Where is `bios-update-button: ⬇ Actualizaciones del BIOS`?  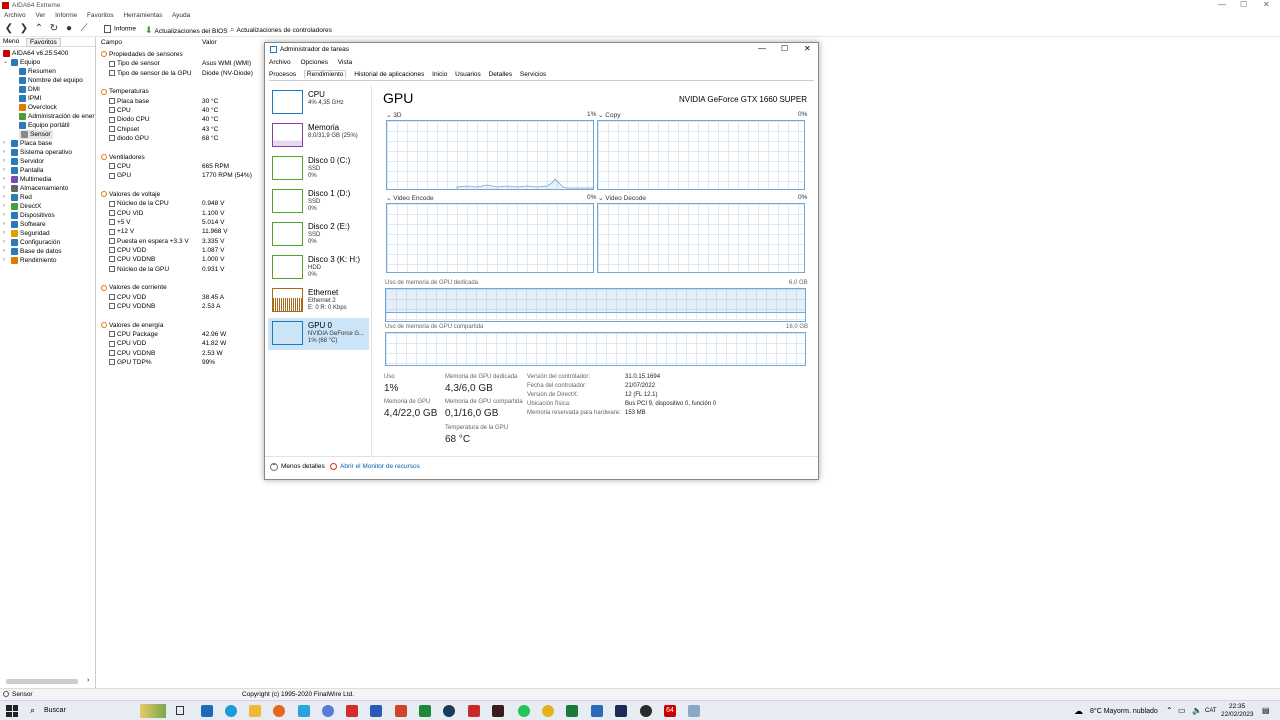 bios-update-button: ⬇ Actualizaciones del BIOS is located at coordinates (186, 30).